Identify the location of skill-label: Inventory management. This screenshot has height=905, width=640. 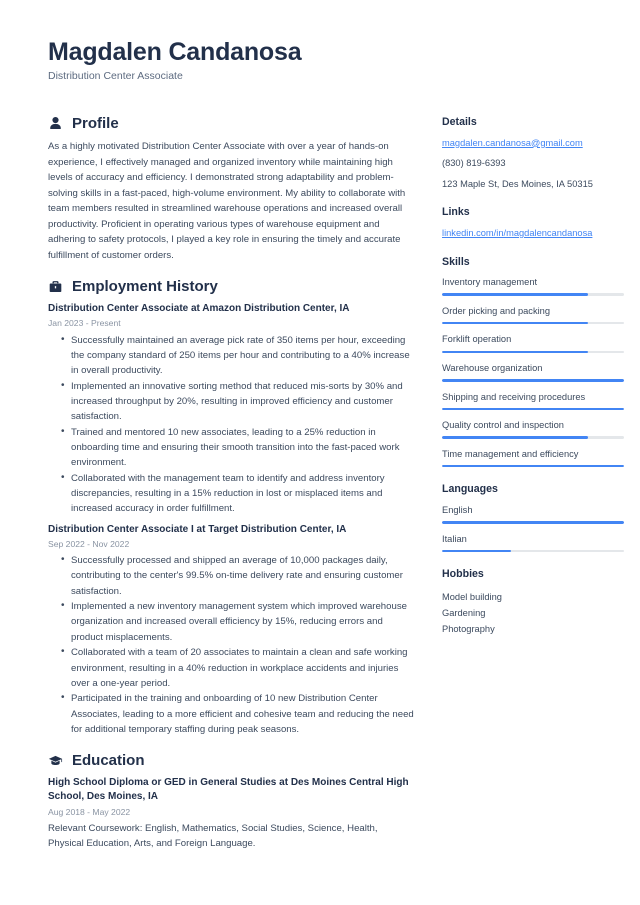
(490, 282).